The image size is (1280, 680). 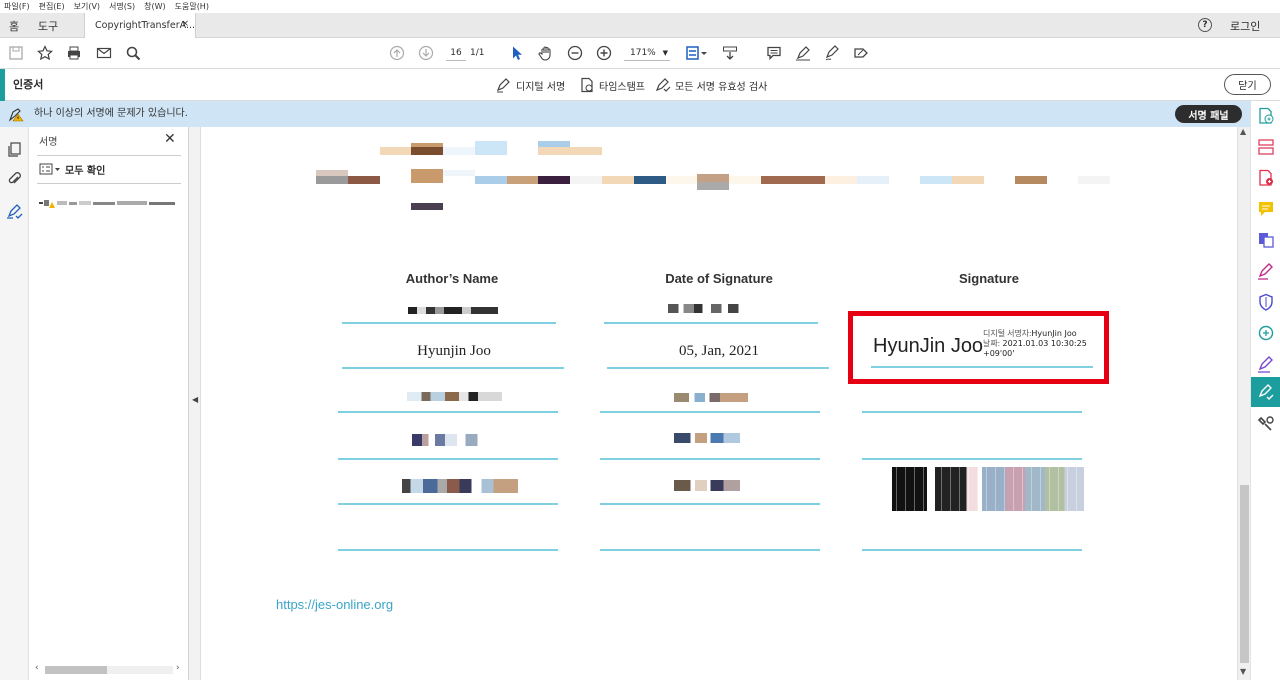 What do you see at coordinates (604, 53) in the screenshot?
I see `zoom-in-icon` at bounding box center [604, 53].